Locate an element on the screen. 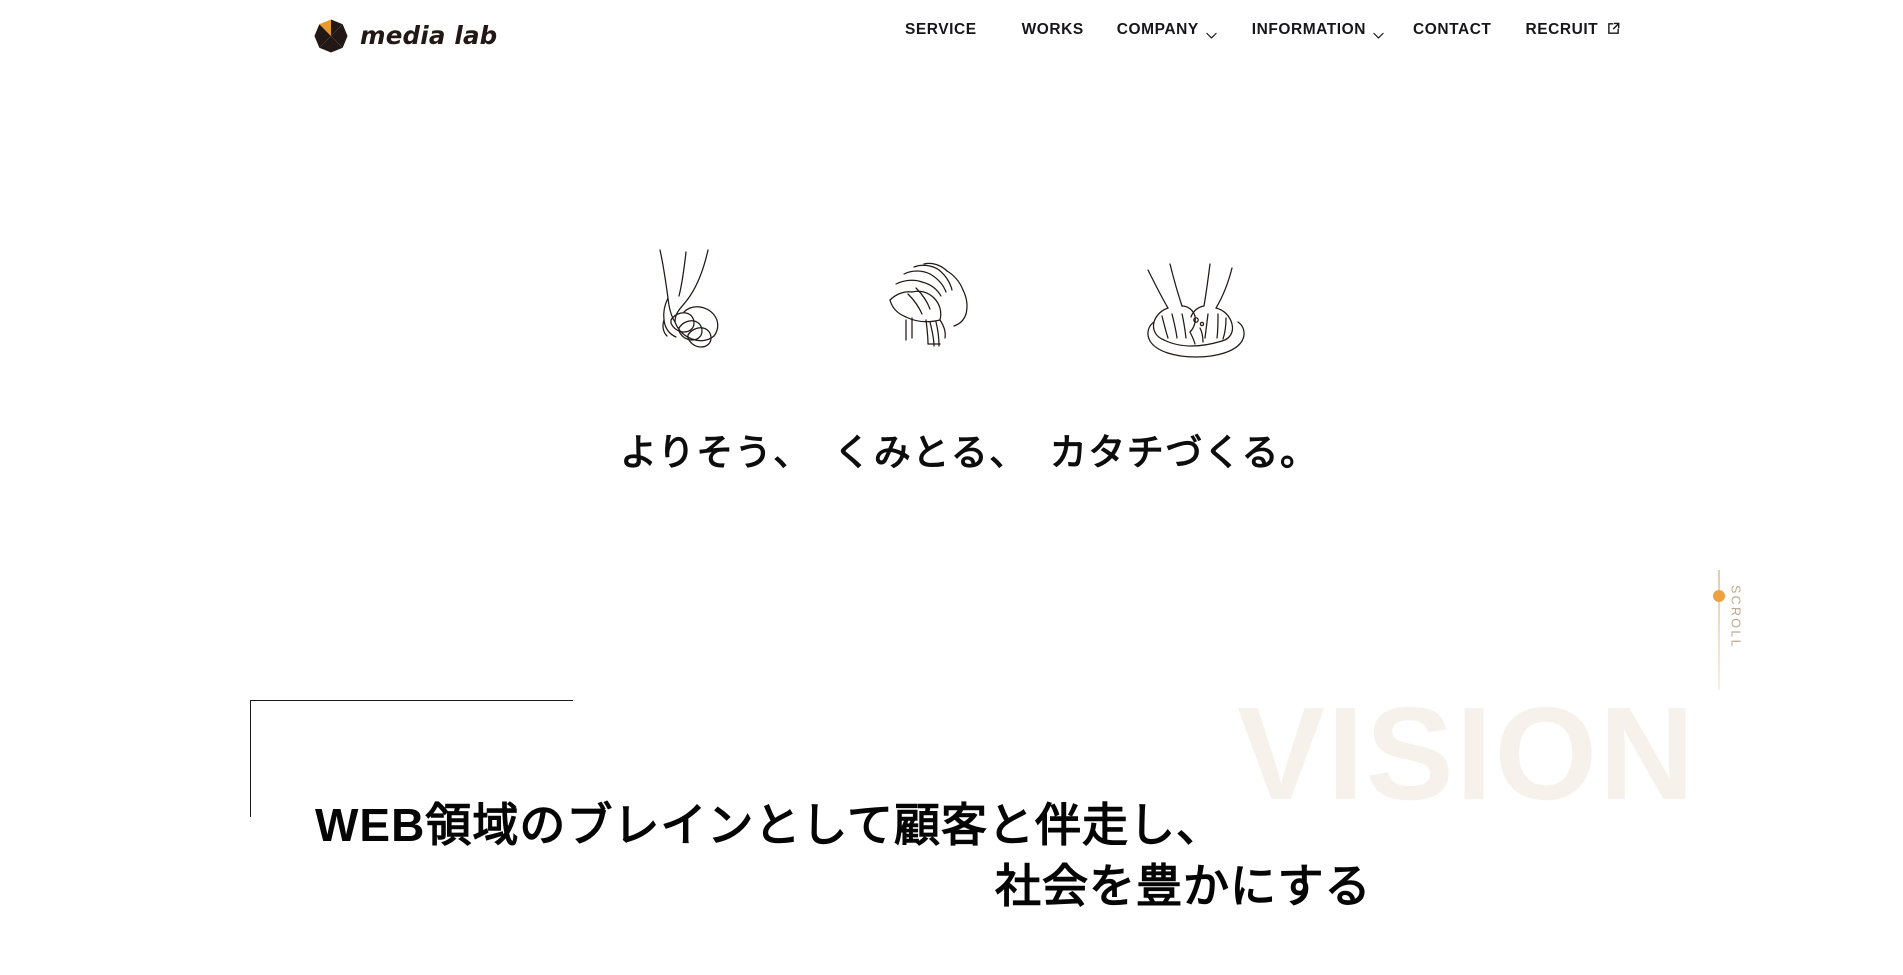 This screenshot has width=1903, height=975. nav-item-service: SERVICE is located at coordinates (941, 30).